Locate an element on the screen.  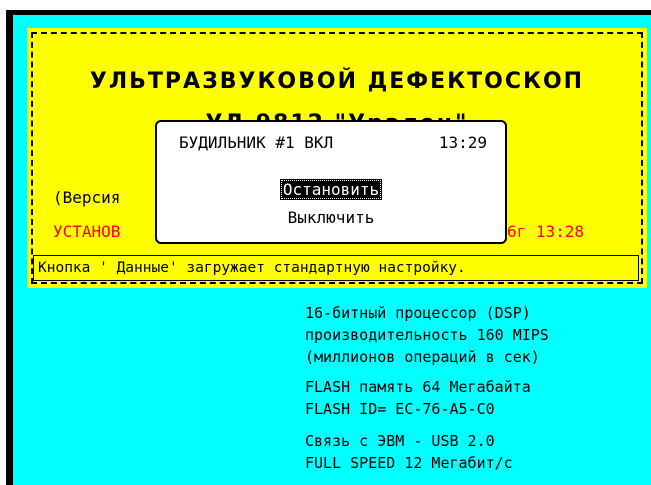
spec-usb-line-1: Связь с ЭВМ - USB 2.0 is located at coordinates (400, 441).